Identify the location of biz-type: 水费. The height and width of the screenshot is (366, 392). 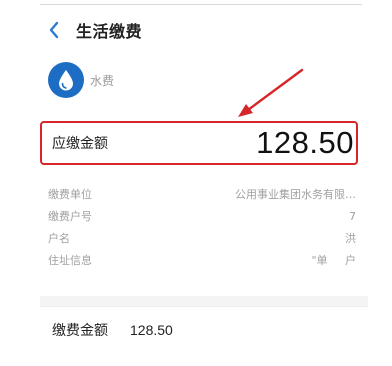
(81, 80).